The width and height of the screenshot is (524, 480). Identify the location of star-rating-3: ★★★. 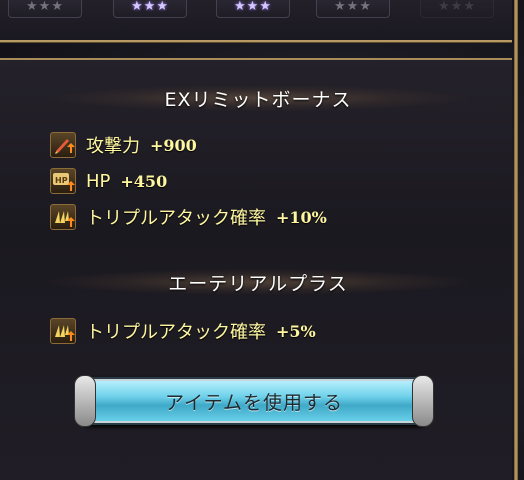
(253, 9).